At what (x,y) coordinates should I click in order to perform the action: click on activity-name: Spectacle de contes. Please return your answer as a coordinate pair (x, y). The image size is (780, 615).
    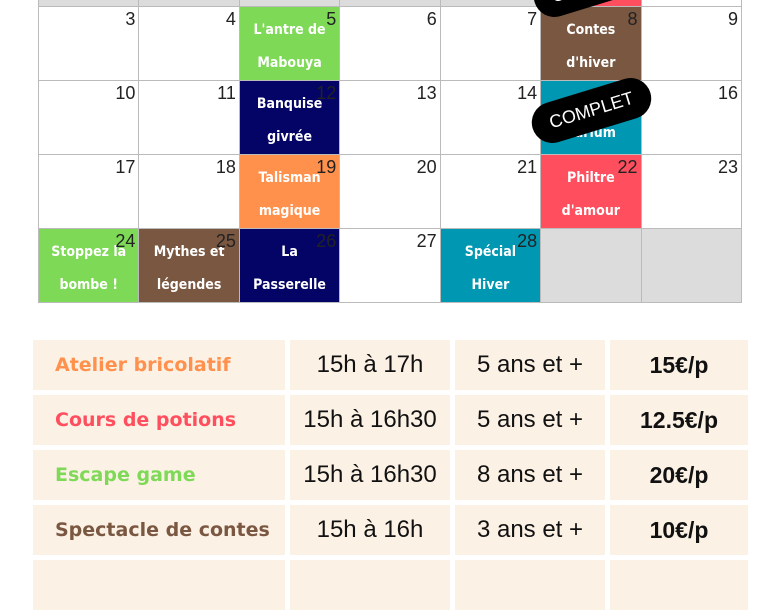
    Looking at the image, I should click on (159, 530).